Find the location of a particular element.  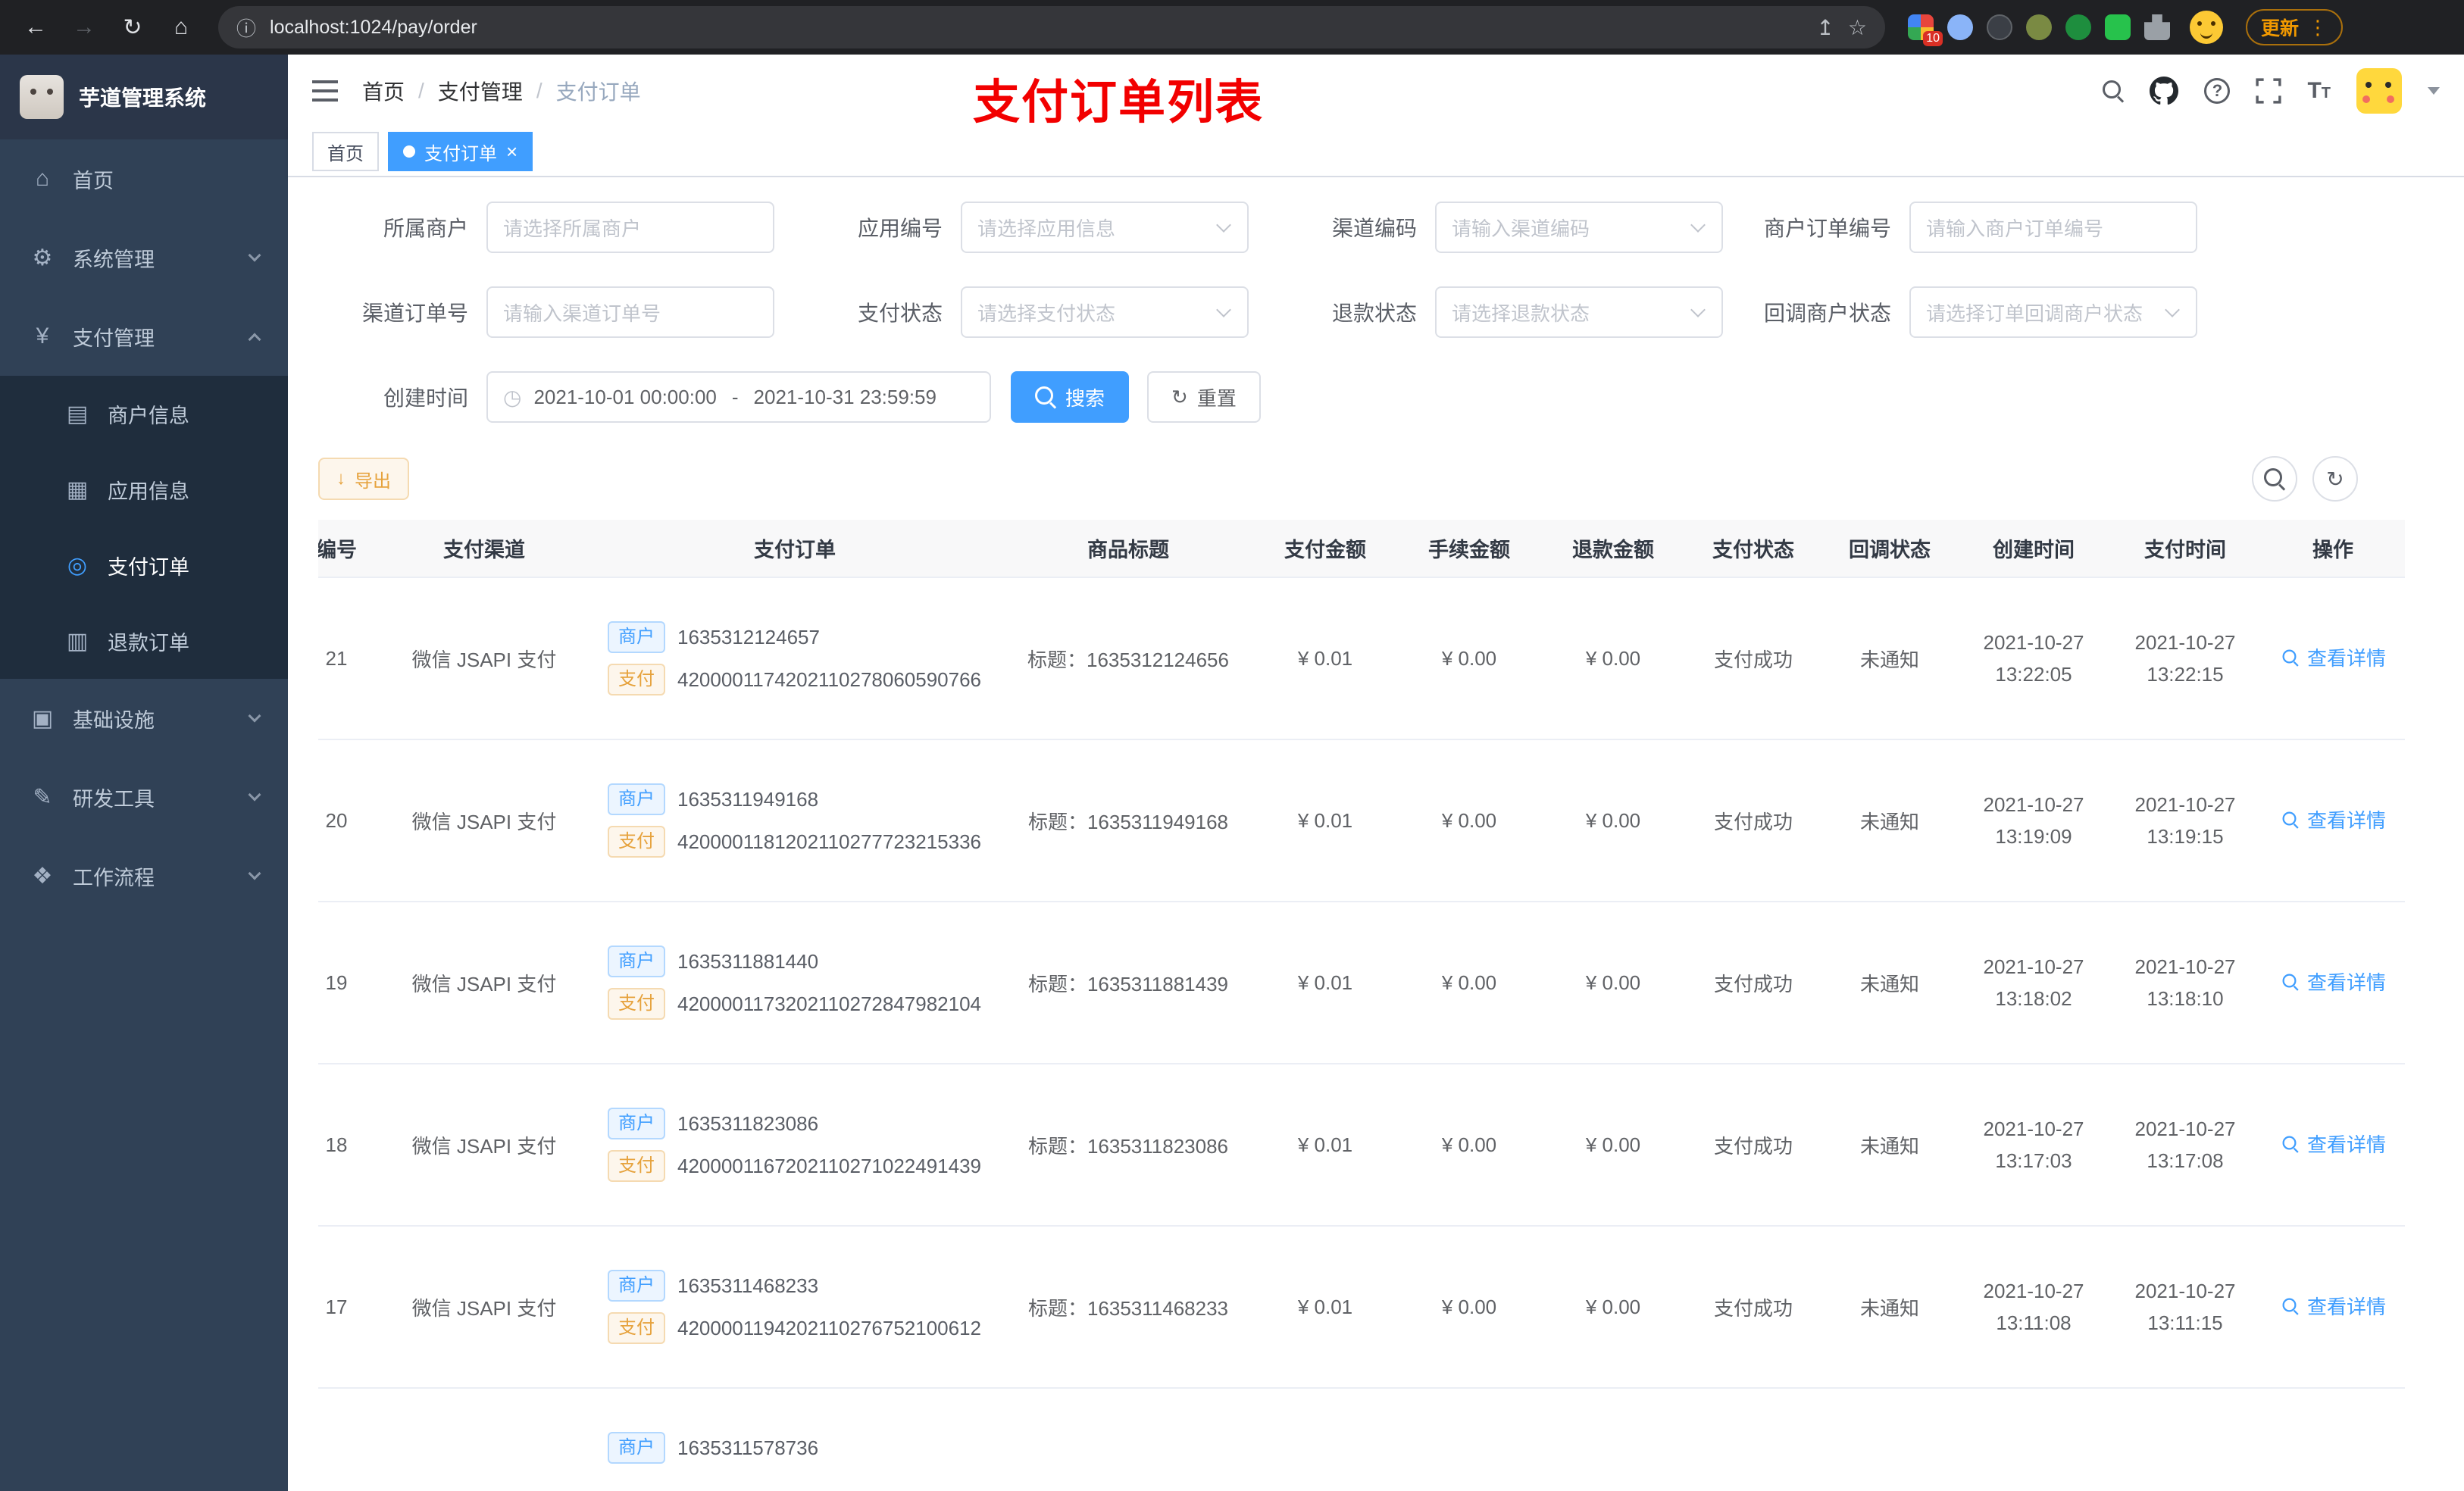

navbar-actions: ? TT is located at coordinates (2271, 91).